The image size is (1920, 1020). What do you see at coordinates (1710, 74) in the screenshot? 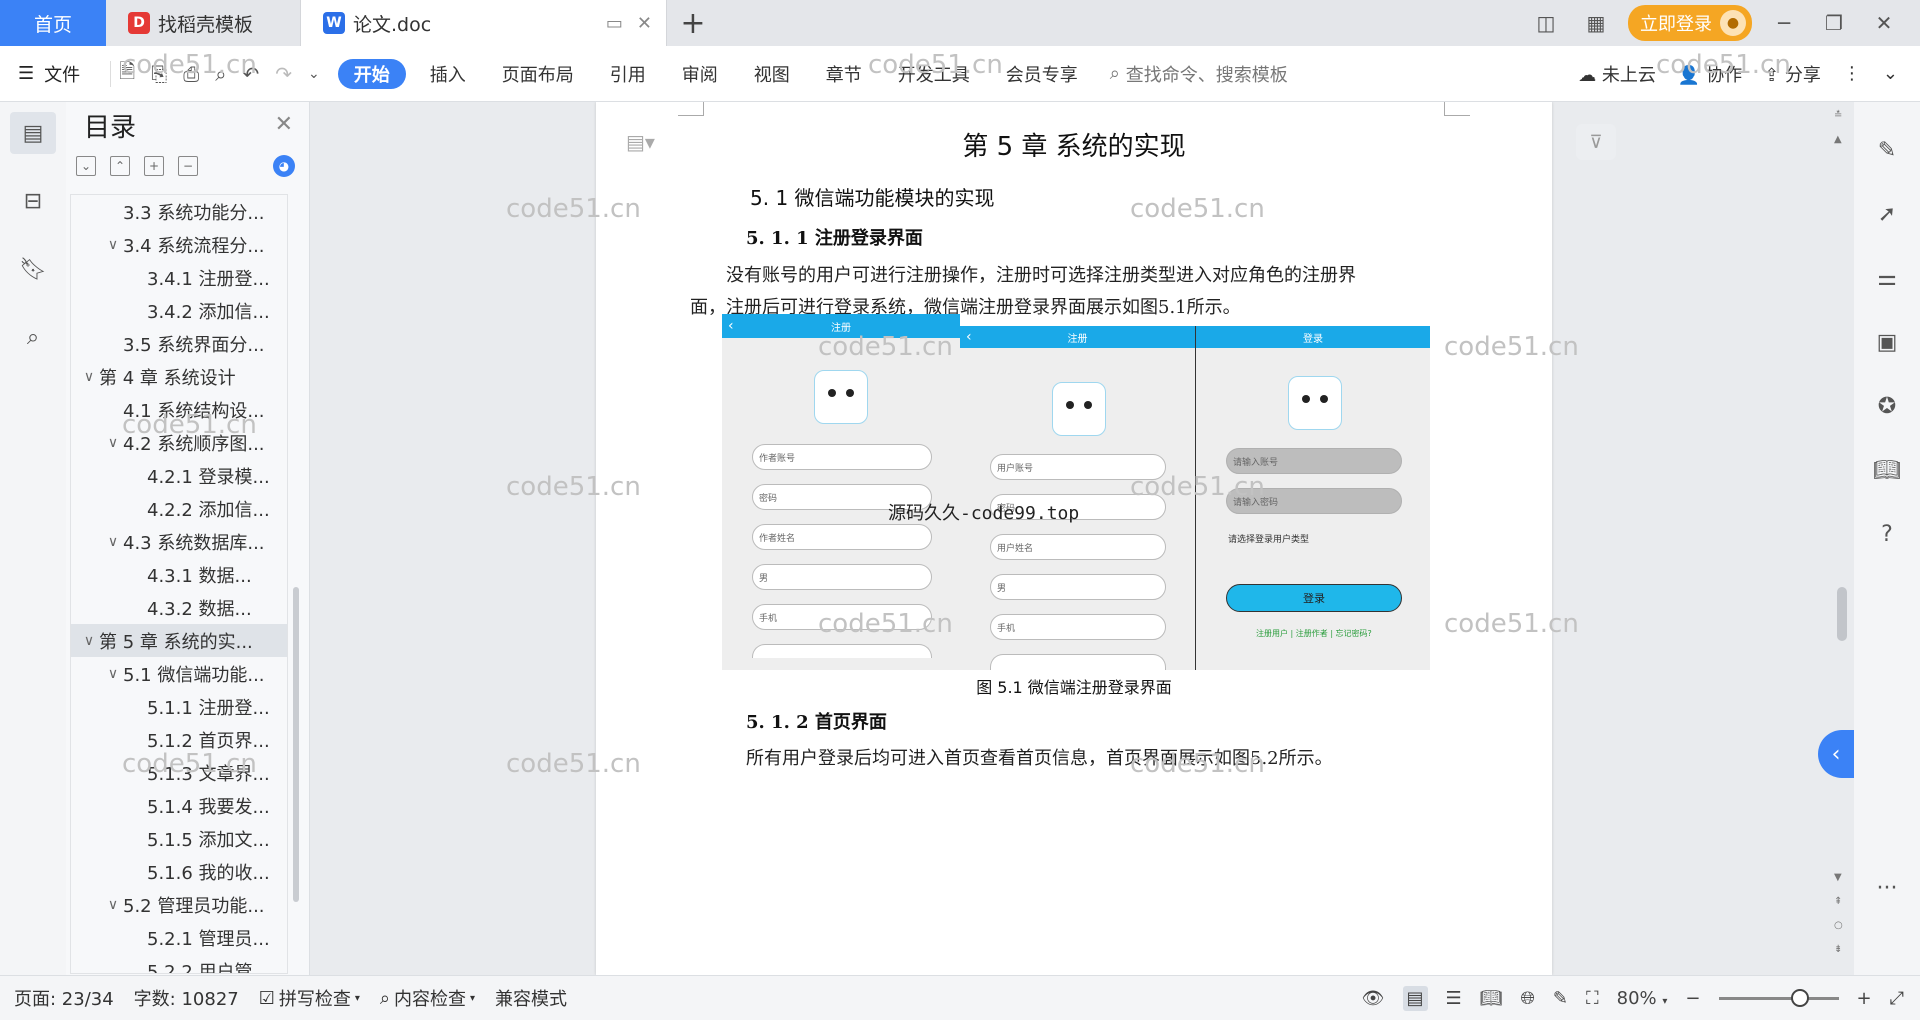
I see `collaborate-button: 👤 协作` at bounding box center [1710, 74].